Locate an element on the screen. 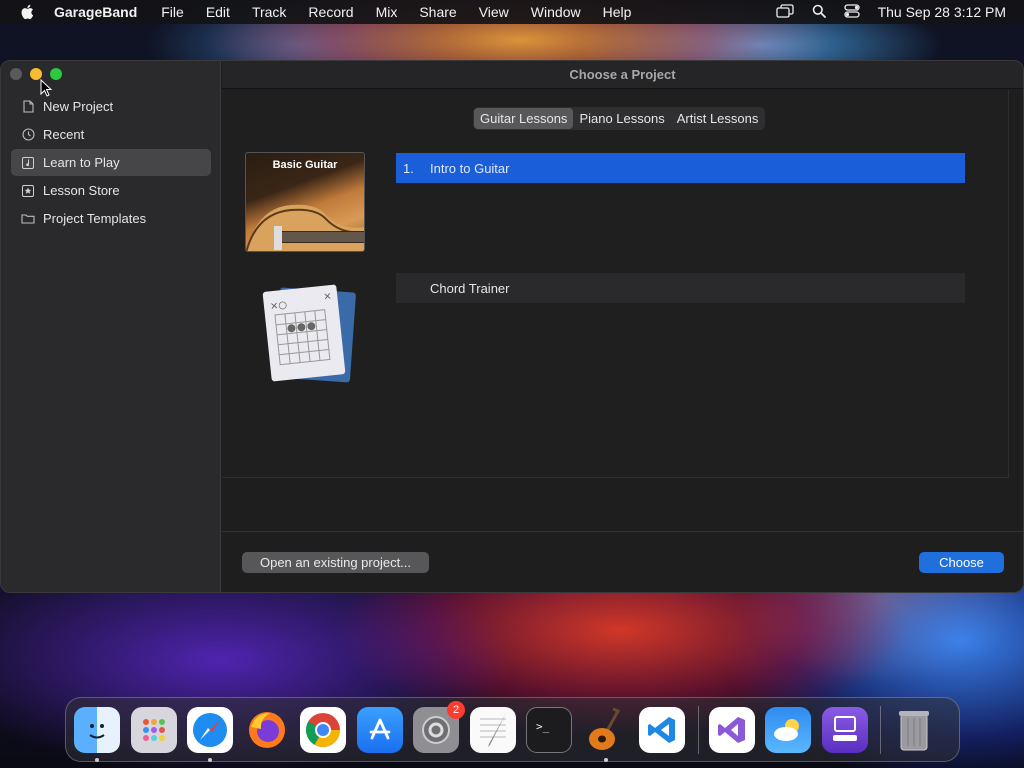 This screenshot has width=1024, height=768. tab-artist-lessons: Artist Lessons is located at coordinates (718, 118).